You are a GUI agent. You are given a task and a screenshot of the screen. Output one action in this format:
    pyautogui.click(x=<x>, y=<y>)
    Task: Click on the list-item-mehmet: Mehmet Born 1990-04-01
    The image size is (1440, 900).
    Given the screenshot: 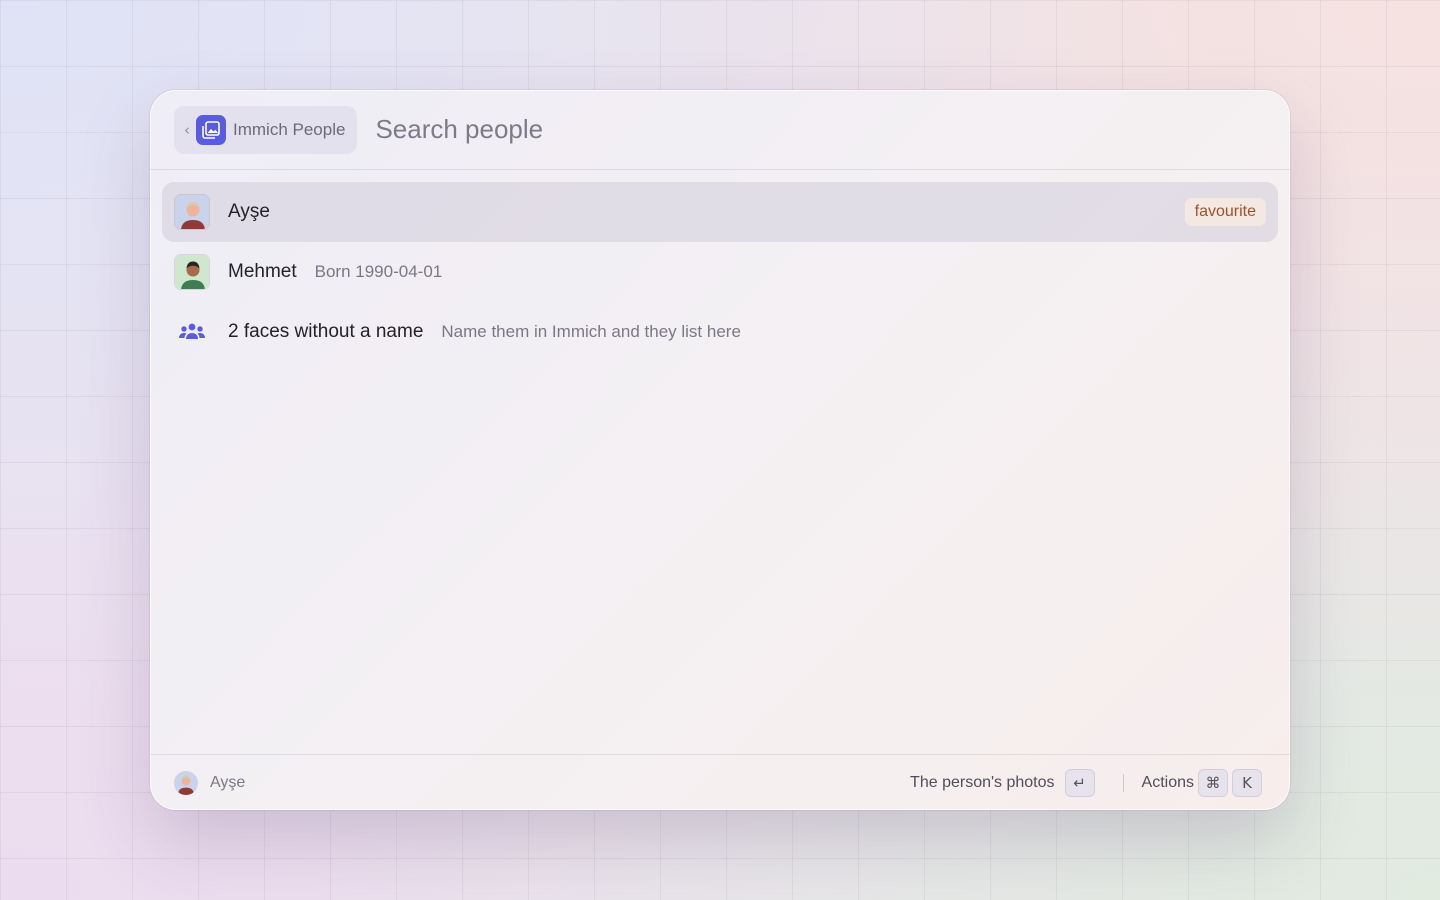 What is the action you would take?
    pyautogui.click(x=720, y=272)
    